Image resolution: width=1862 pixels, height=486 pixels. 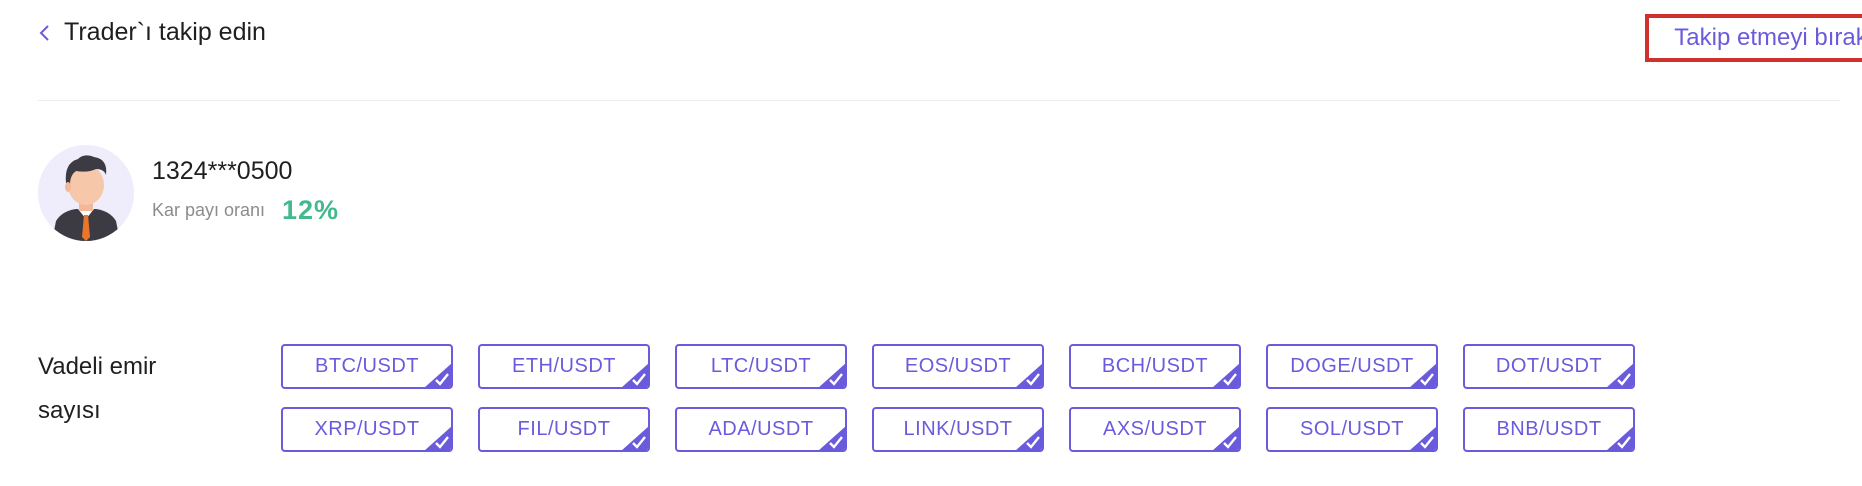 I want to click on unfollow-button: Takip etmeyi bırak, so click(x=1753, y=38).